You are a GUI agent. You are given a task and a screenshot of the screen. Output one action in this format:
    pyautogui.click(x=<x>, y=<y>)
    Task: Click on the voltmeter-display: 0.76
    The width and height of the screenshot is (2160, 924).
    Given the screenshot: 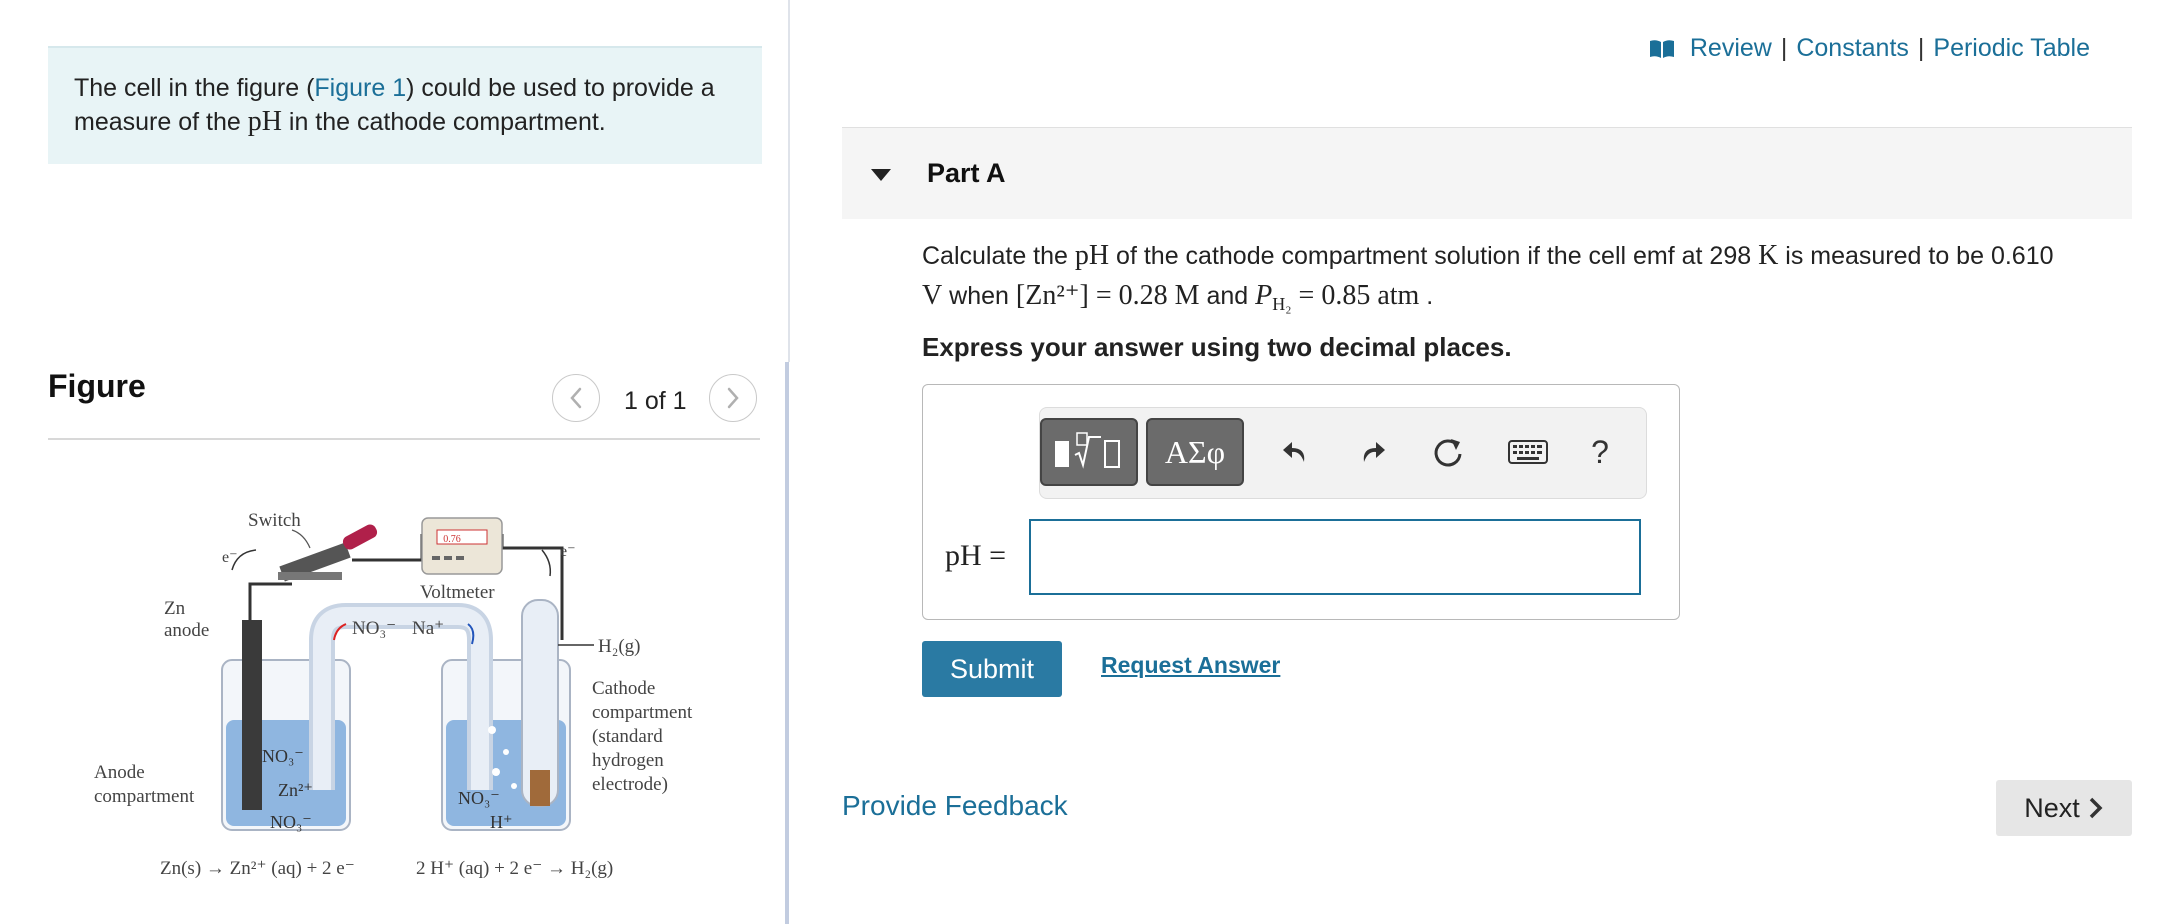 What is the action you would take?
    pyautogui.click(x=452, y=539)
    